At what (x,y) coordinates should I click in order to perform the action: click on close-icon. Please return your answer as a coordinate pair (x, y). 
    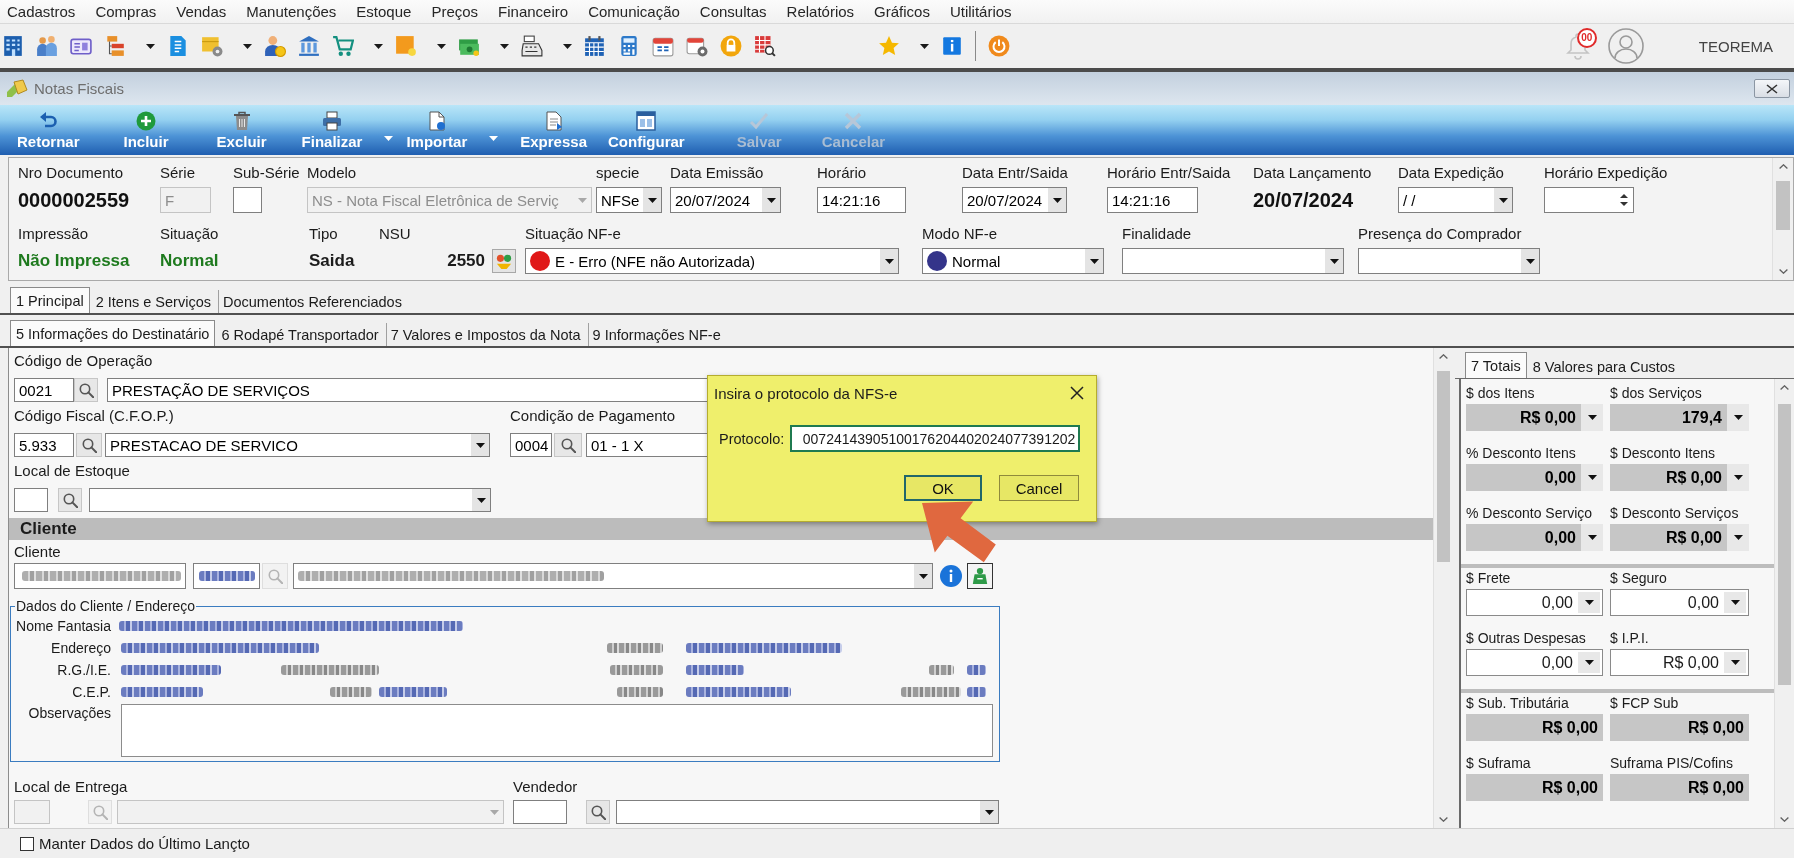
    Looking at the image, I should click on (1077, 393).